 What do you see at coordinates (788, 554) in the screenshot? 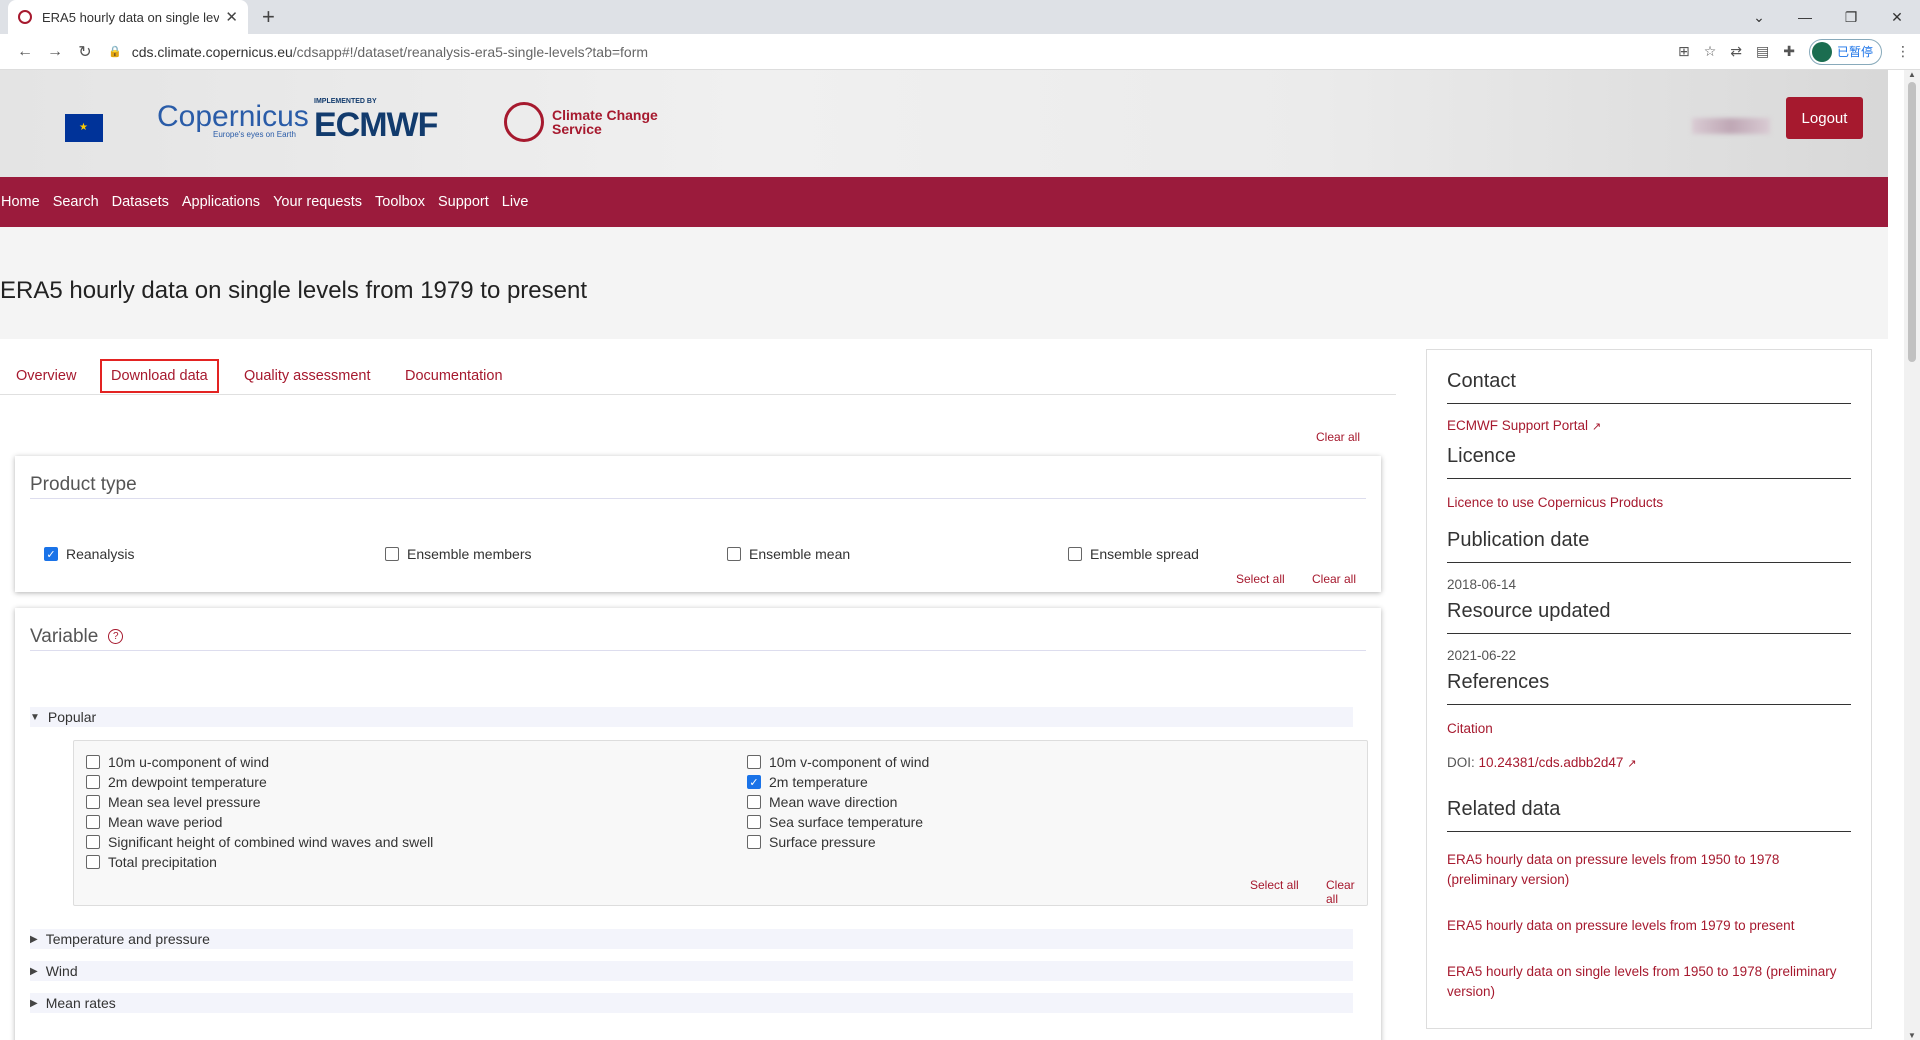
I see `option-ensemble-mean: Ensemble mean` at bounding box center [788, 554].